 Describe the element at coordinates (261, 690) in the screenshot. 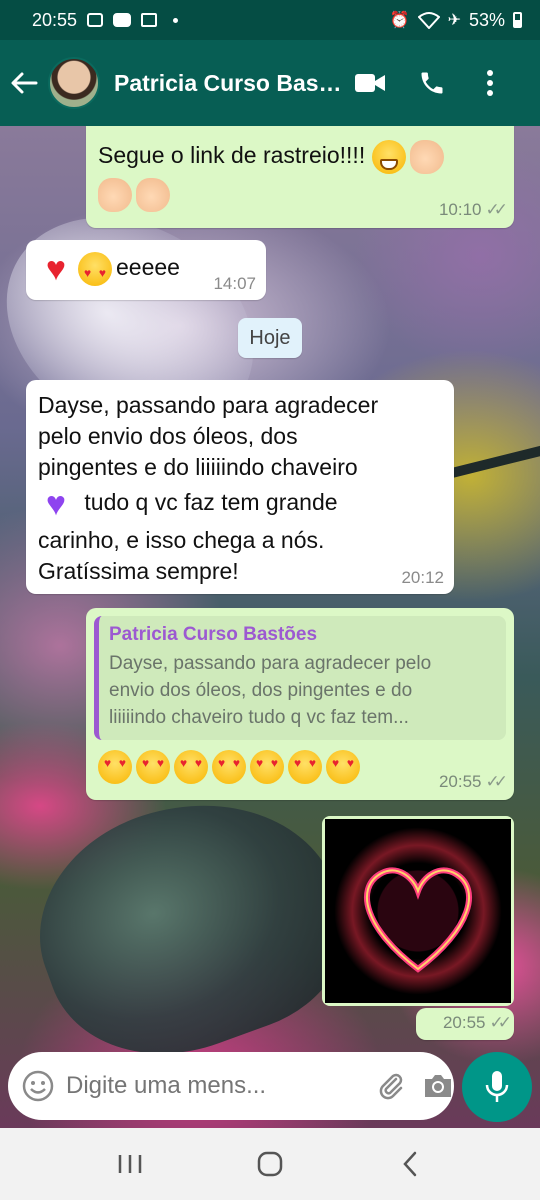

I see `quote-line: envio dos óleos, dos pingentes e do` at that location.